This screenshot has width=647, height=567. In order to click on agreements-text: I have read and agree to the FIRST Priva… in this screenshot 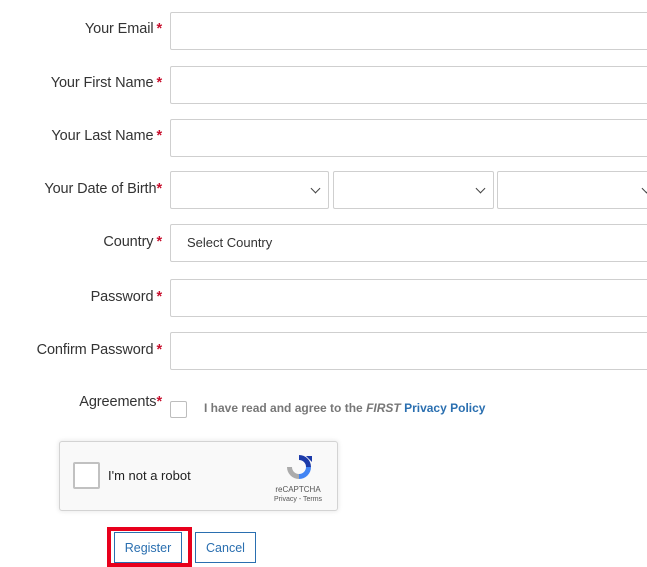, I will do `click(345, 408)`.